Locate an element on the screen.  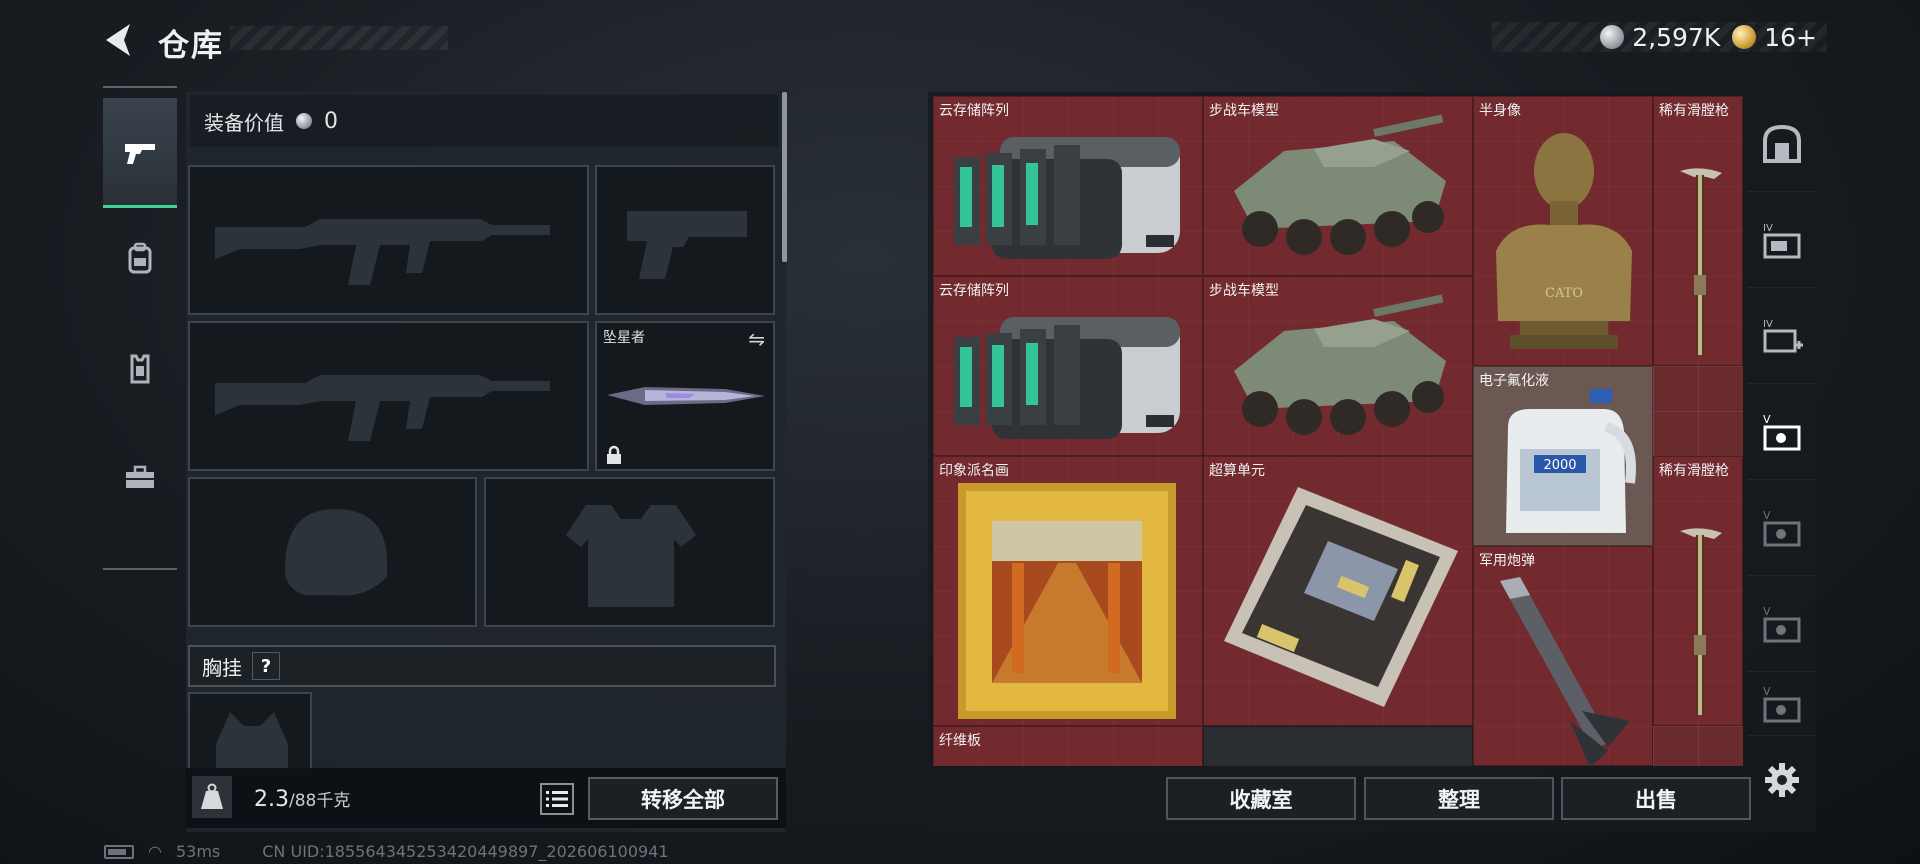
equipment-value-label: 装备价值 is located at coordinates (244, 122).